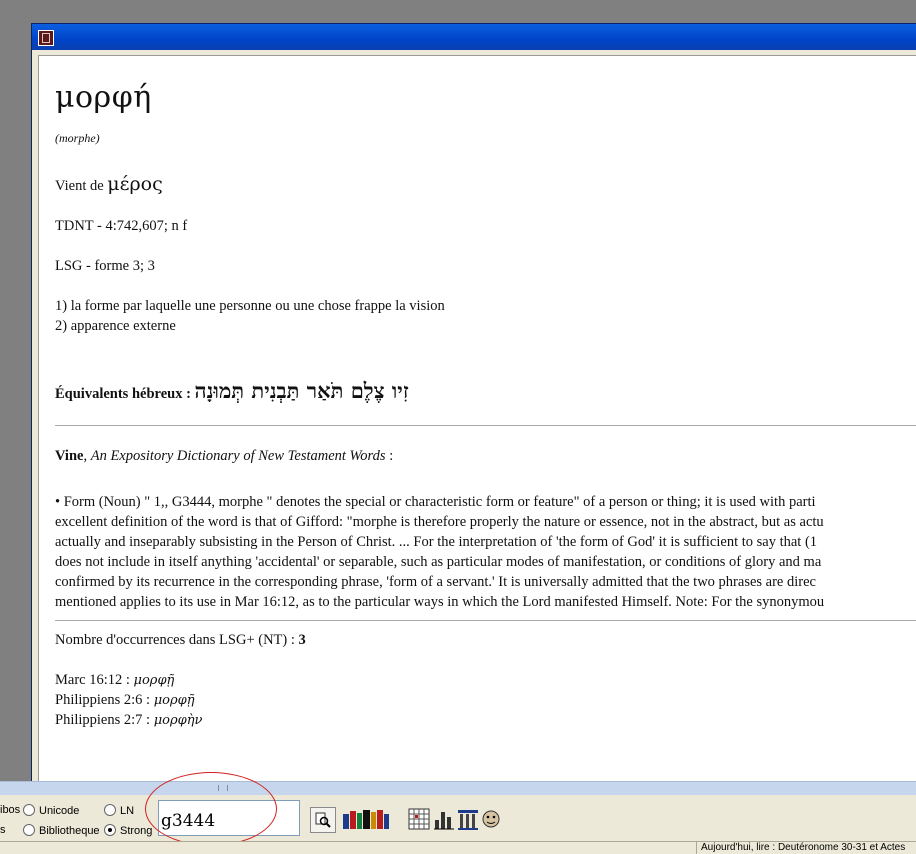 Image resolution: width=916 pixels, height=854 pixels. I want to click on occurrence-ref: Philippiens 2:7 : μορφὴν, so click(128, 720).